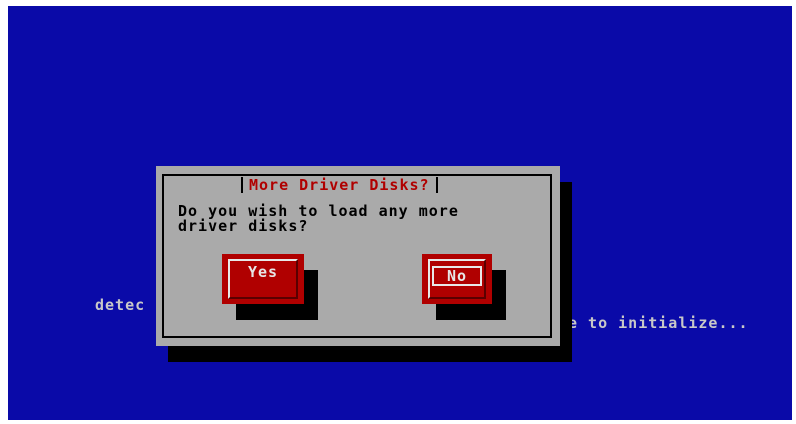 This screenshot has height=424, width=796. I want to click on yes-button: Yes, so click(263, 279).